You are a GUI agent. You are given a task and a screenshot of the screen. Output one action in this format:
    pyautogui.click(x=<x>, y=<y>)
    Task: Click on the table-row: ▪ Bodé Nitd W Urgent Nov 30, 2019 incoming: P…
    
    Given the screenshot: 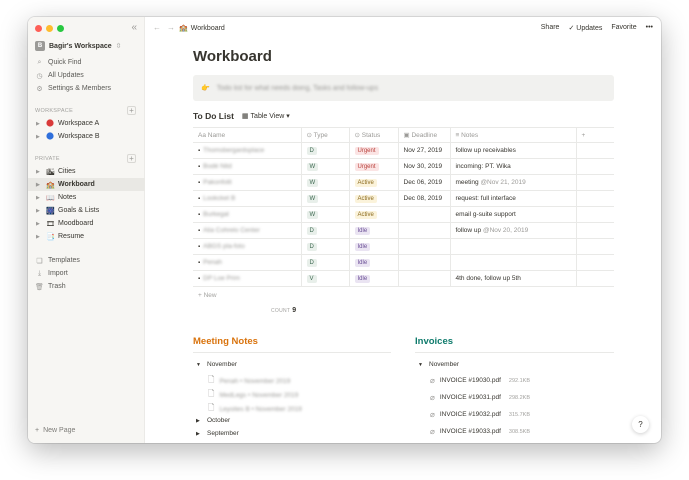 What is the action you would take?
    pyautogui.click(x=403, y=166)
    